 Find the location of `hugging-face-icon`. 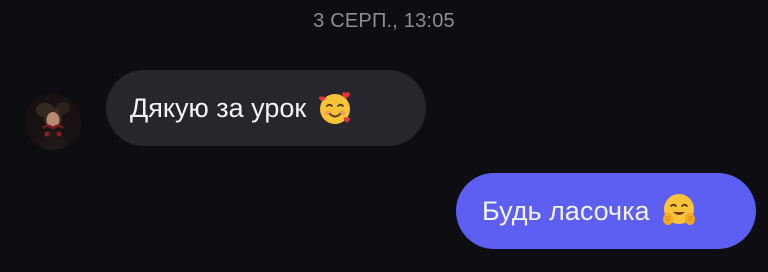

hugging-face-icon is located at coordinates (679, 211).